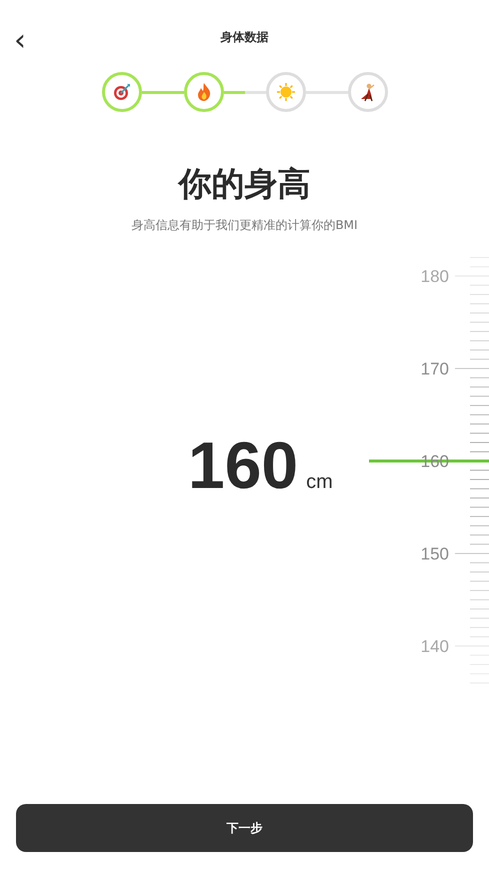  I want to click on ruler-label: 170, so click(434, 368).